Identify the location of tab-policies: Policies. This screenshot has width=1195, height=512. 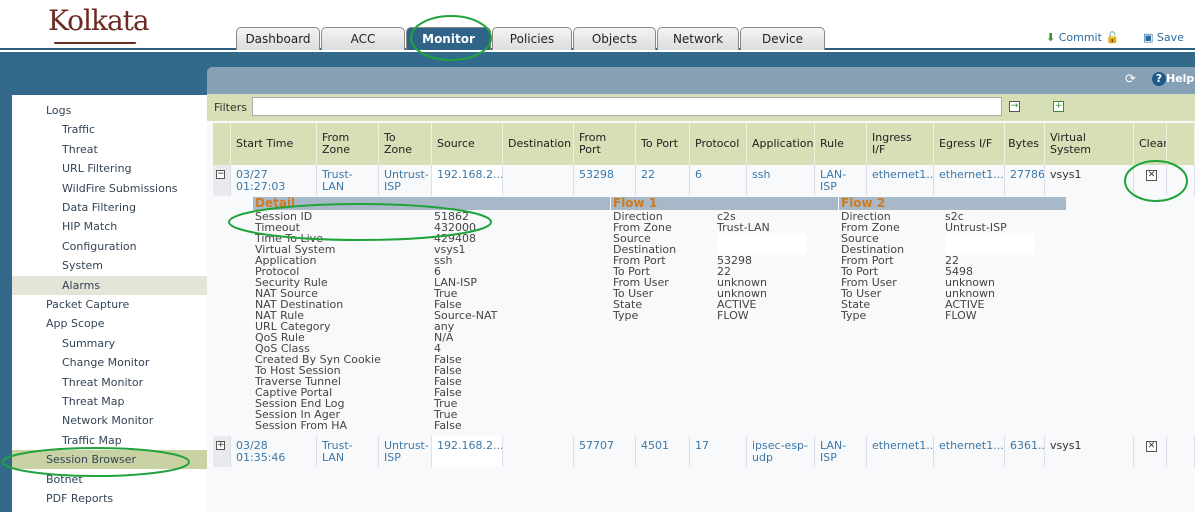
(532, 38).